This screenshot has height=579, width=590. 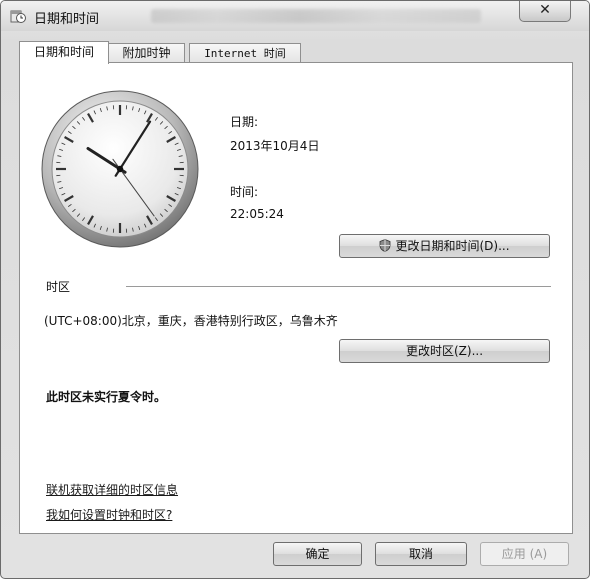 I want to click on tab-internet-time: Internet 时间, so click(x=245, y=53).